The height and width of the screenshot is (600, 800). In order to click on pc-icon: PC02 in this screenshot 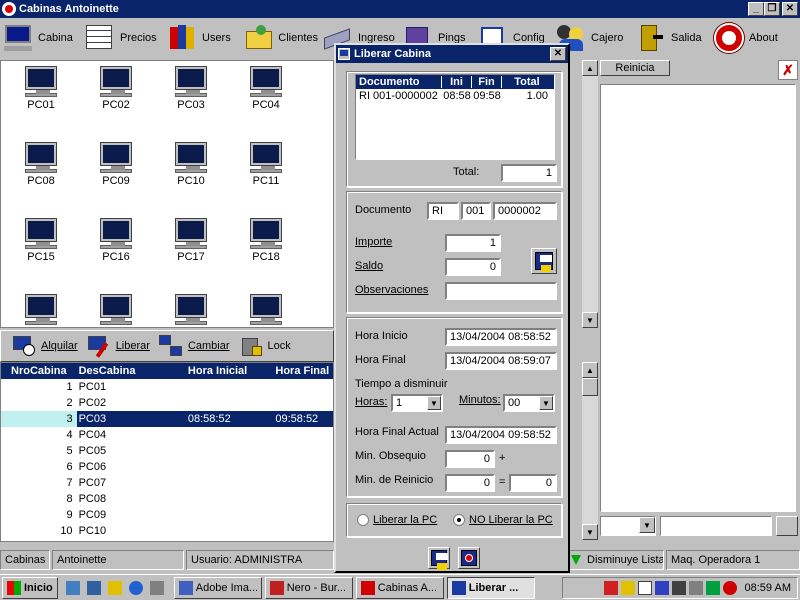, I will do `click(116, 87)`.